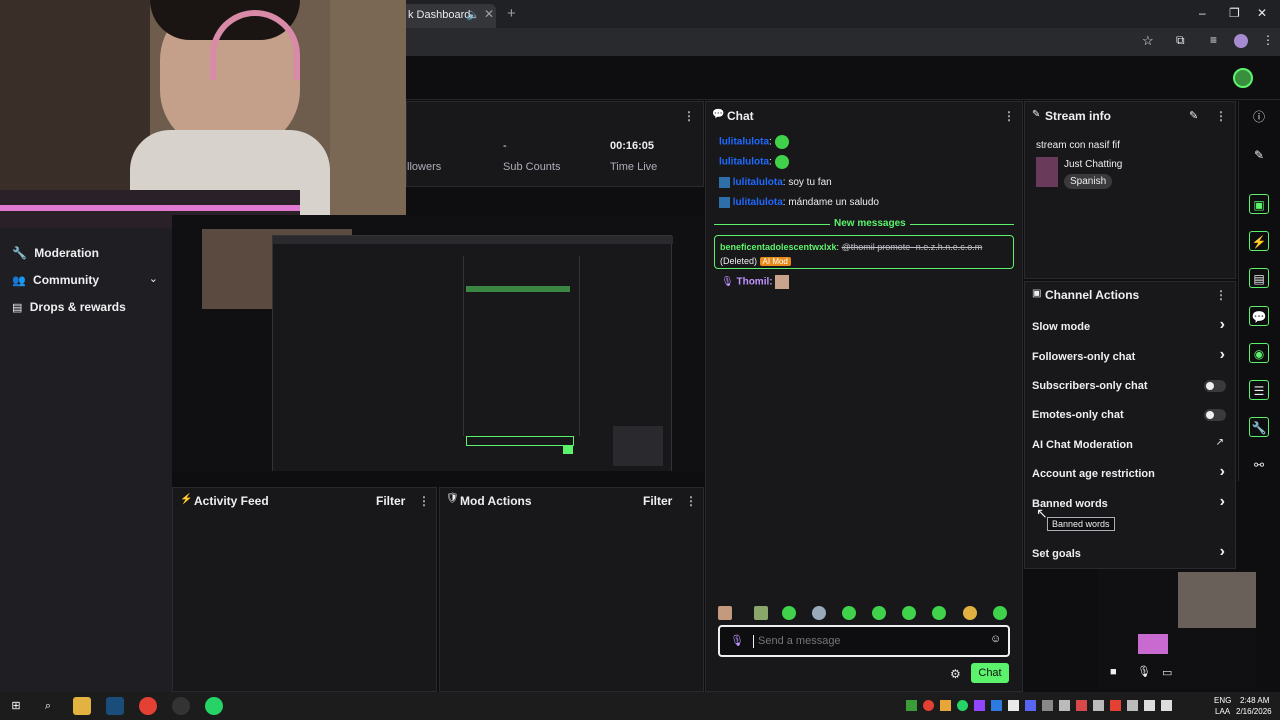  I want to click on sidebar-item-drops: ▤ Drops & rewards, so click(69, 307).